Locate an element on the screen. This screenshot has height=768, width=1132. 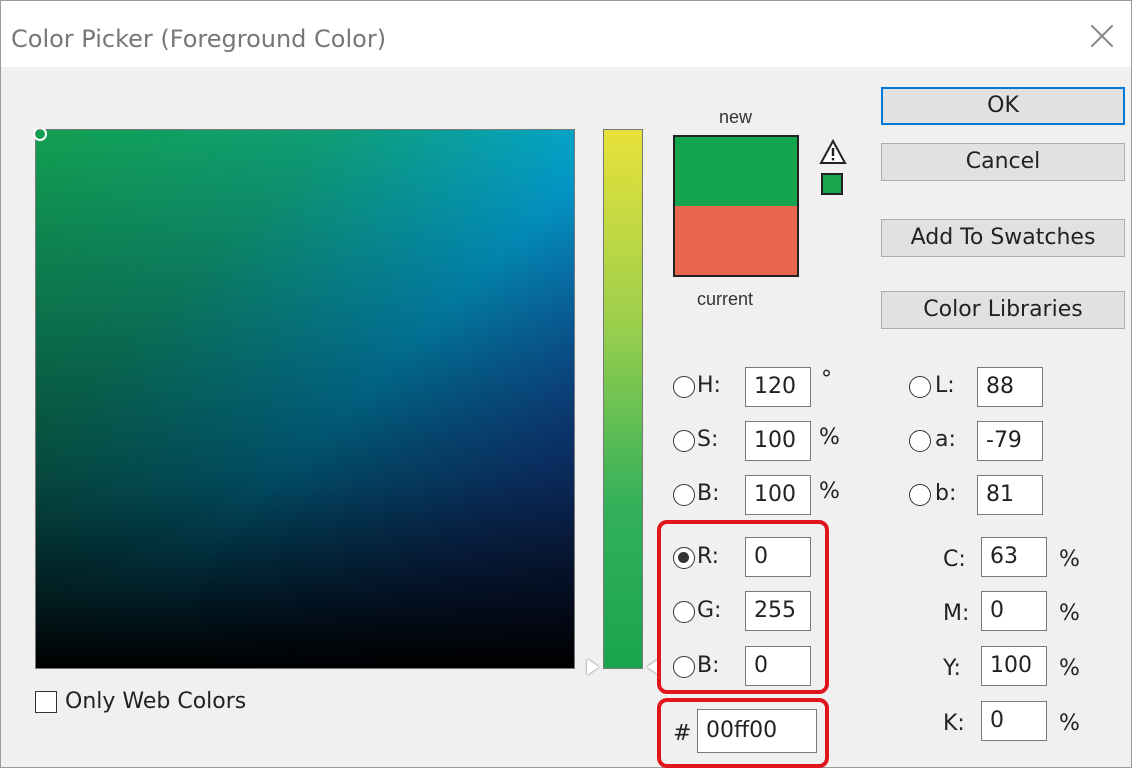
y-unit: % is located at coordinates (1069, 668).